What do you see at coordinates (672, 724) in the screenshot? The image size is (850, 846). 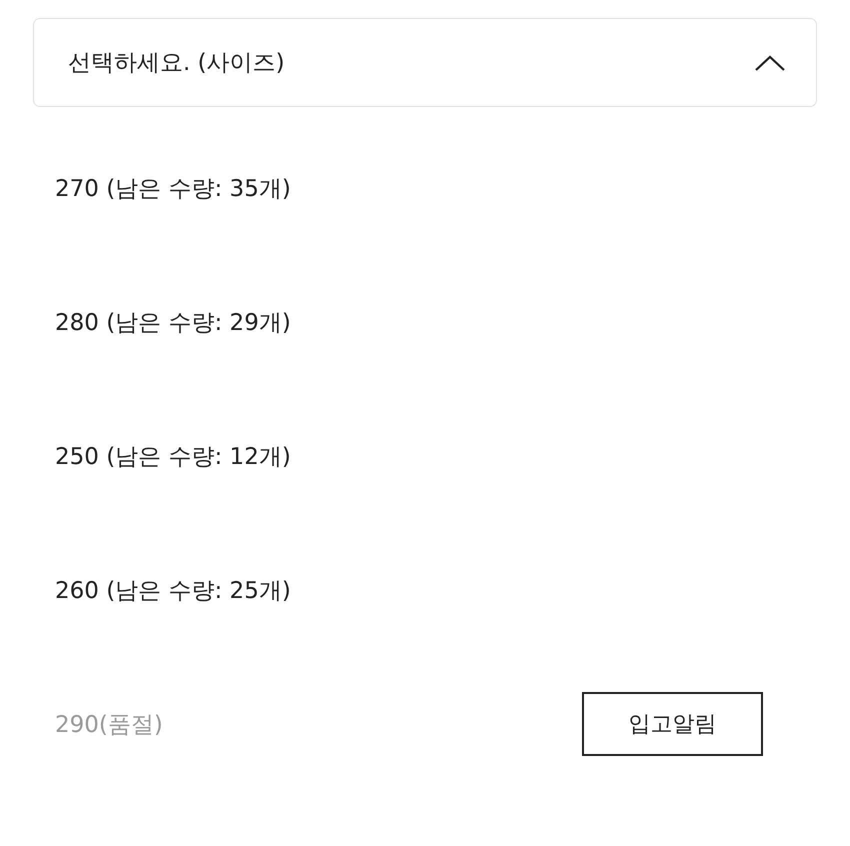 I see `restock-alert-button: 입고알림` at bounding box center [672, 724].